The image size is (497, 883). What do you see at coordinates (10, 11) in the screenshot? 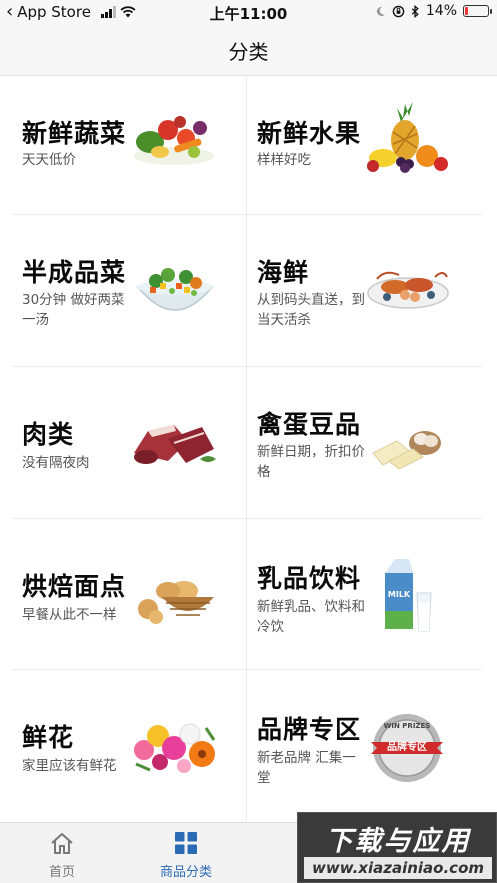
I see `back-chevron-icon: ‹` at bounding box center [10, 11].